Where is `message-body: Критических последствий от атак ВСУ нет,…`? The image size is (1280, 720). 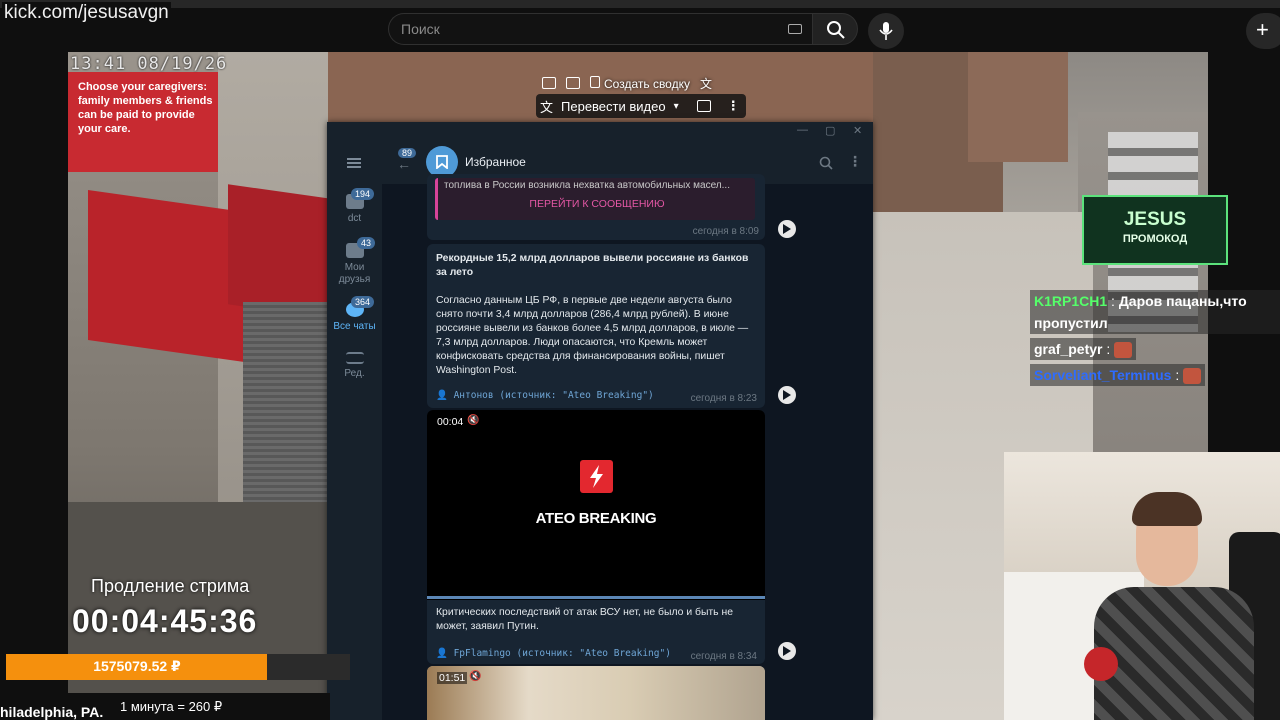
message-body: Критических последствий от атак ВСУ нет,… is located at coordinates (585, 619).